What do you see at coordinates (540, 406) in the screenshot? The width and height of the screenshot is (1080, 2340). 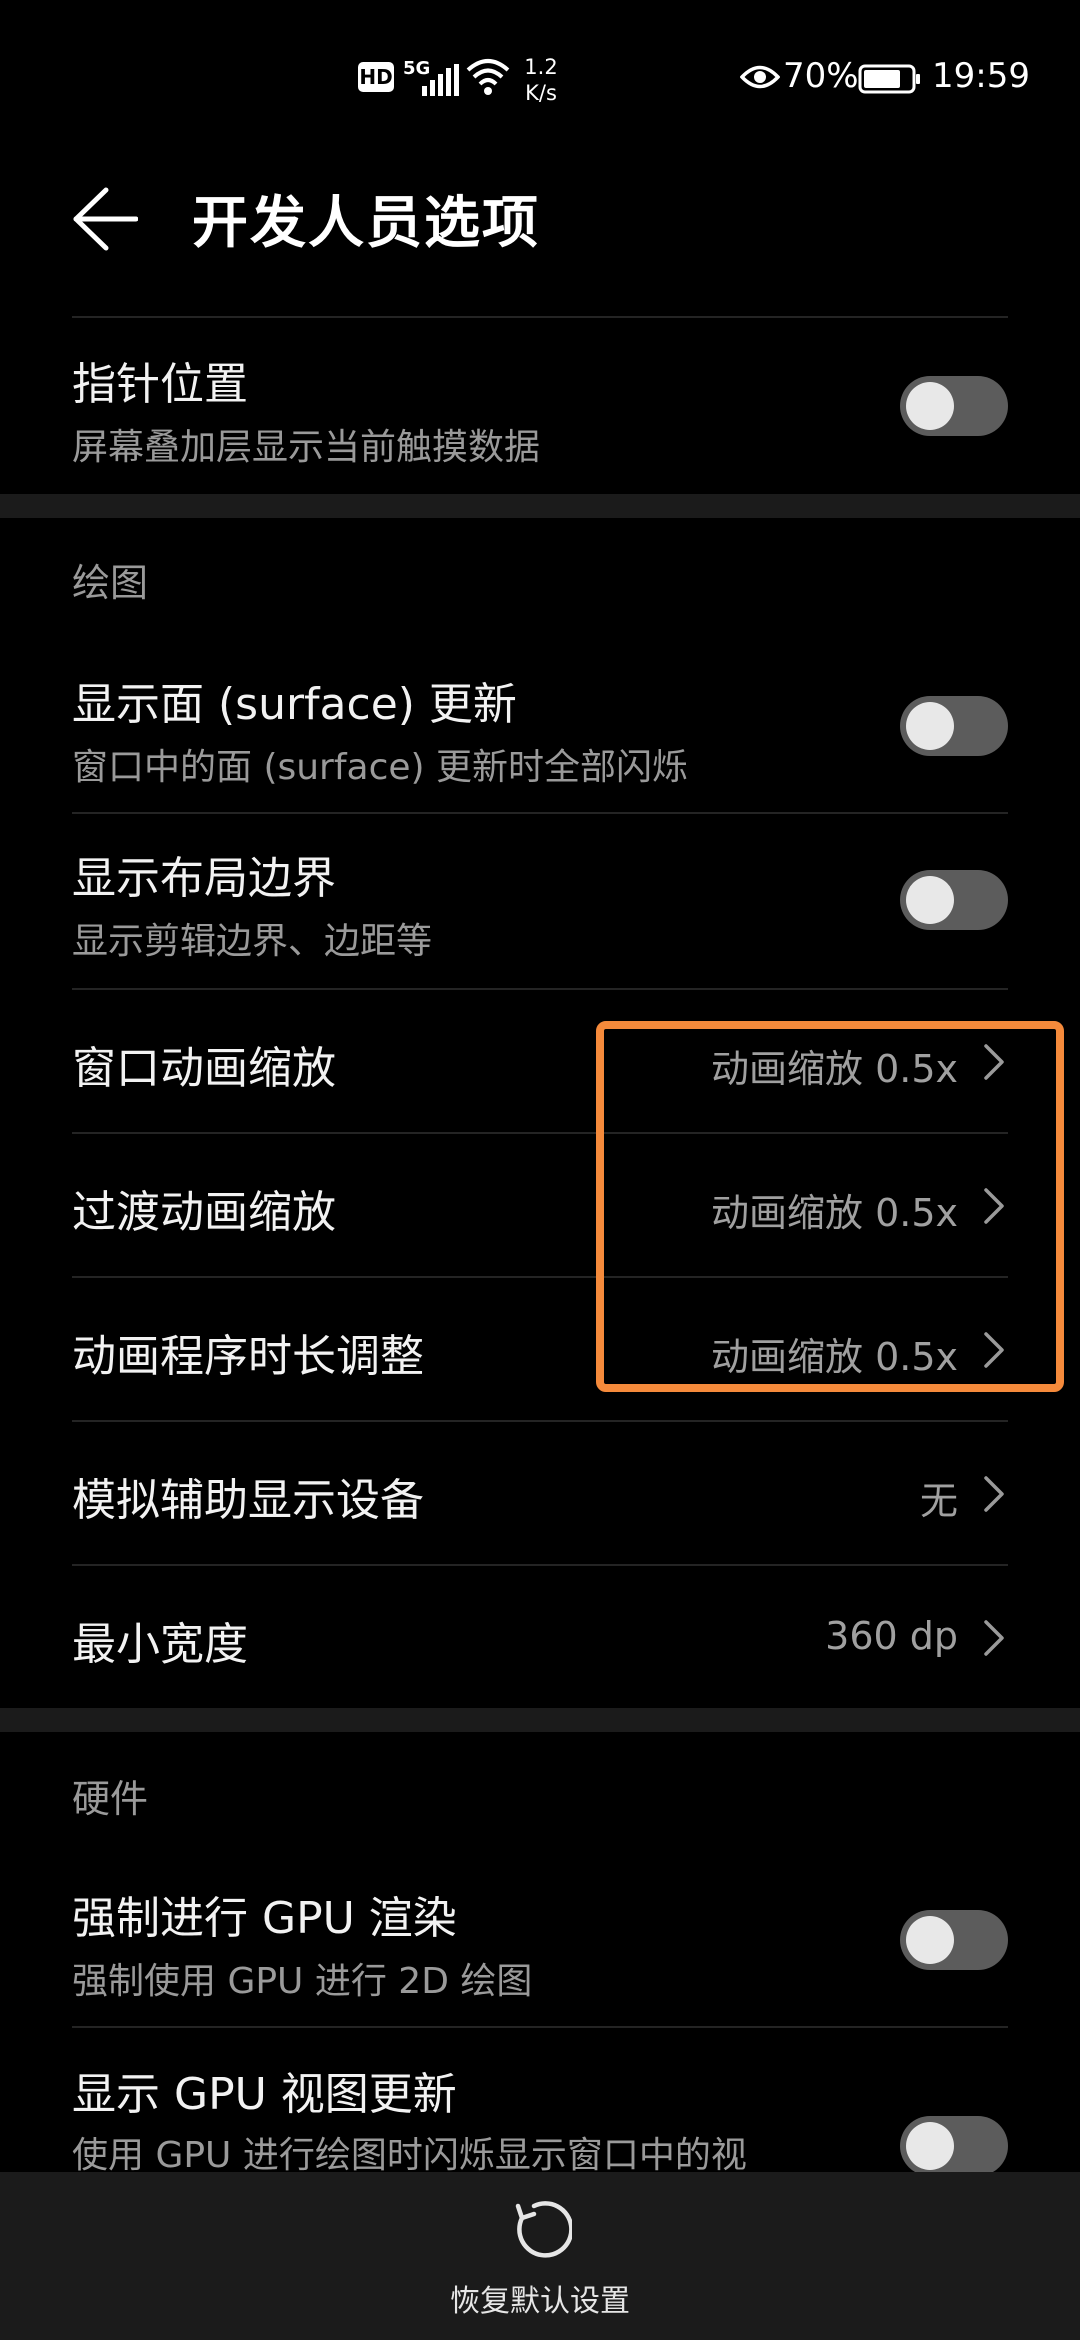 I see `setting-pointer-location: 指针位置 屏幕叠加层显示当前触摸数据` at bounding box center [540, 406].